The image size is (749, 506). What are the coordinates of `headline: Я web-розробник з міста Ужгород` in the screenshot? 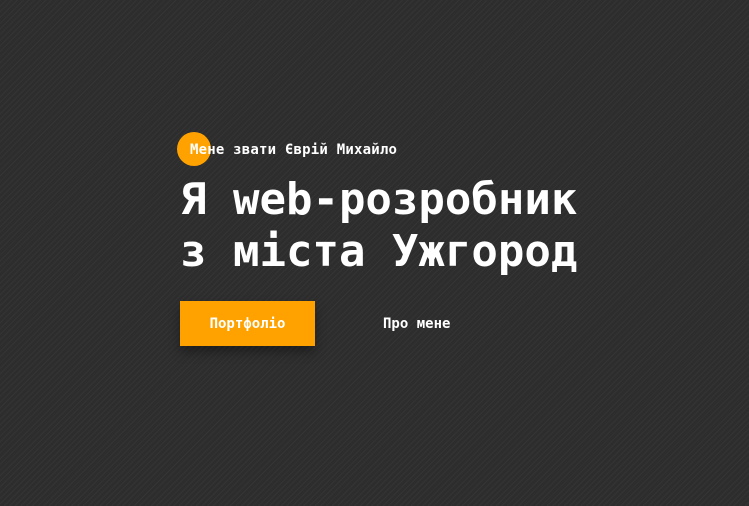 It's located at (440, 226).